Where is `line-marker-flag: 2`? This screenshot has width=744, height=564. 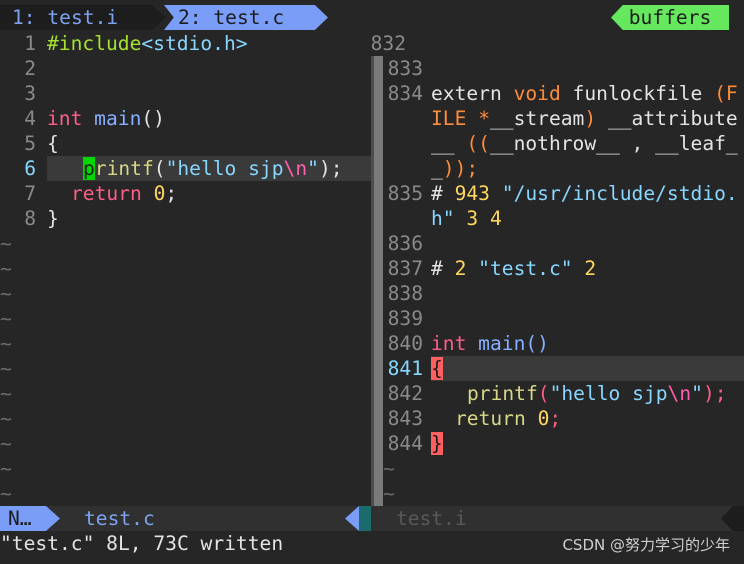
line-marker-flag: 2 is located at coordinates (584, 268).